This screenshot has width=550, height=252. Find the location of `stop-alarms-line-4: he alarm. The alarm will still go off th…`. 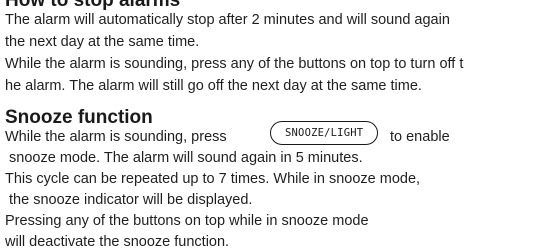

stop-alarms-line-4: he alarm. The alarm will still go off th… is located at coordinates (213, 86).